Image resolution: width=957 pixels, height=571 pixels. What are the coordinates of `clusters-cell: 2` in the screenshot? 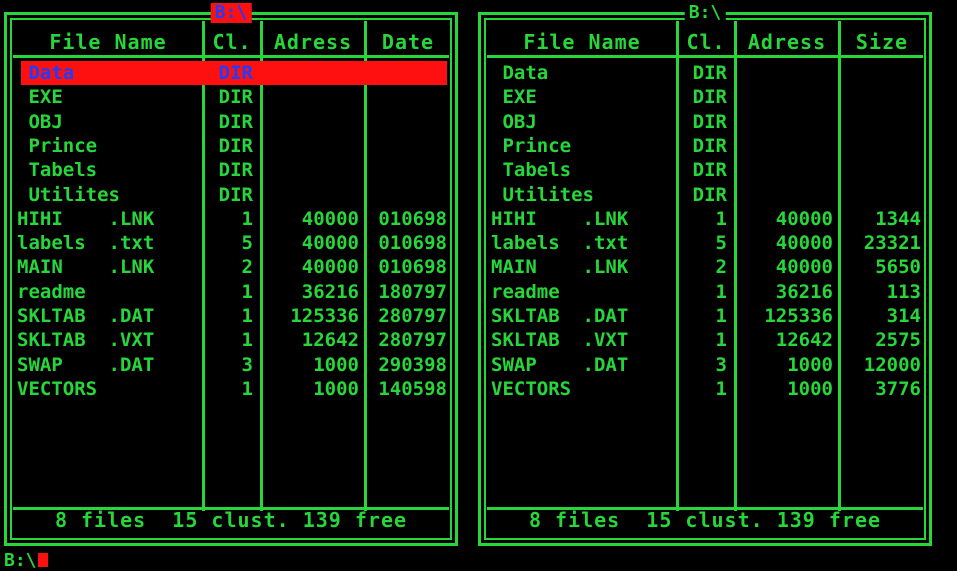 It's located at (247, 267).